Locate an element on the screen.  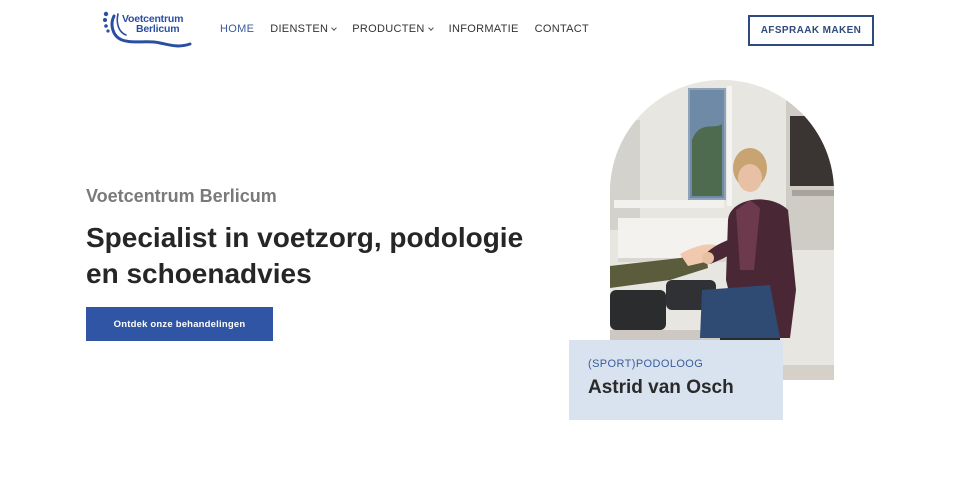
nav-item-home: HOME is located at coordinates (237, 29).